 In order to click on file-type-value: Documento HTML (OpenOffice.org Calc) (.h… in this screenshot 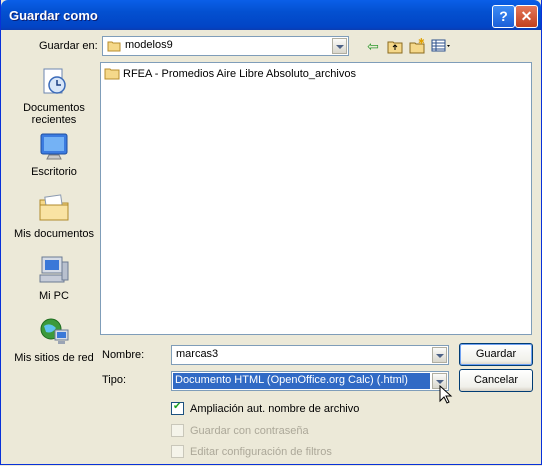, I will do `click(301, 381)`.